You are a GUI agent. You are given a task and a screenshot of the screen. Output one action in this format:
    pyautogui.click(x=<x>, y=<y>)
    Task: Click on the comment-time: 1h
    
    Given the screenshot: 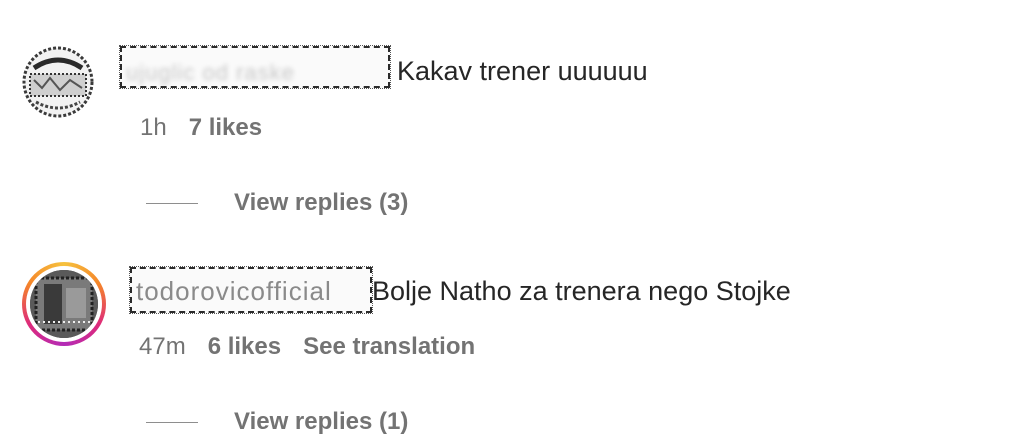 What is the action you would take?
    pyautogui.click(x=153, y=127)
    